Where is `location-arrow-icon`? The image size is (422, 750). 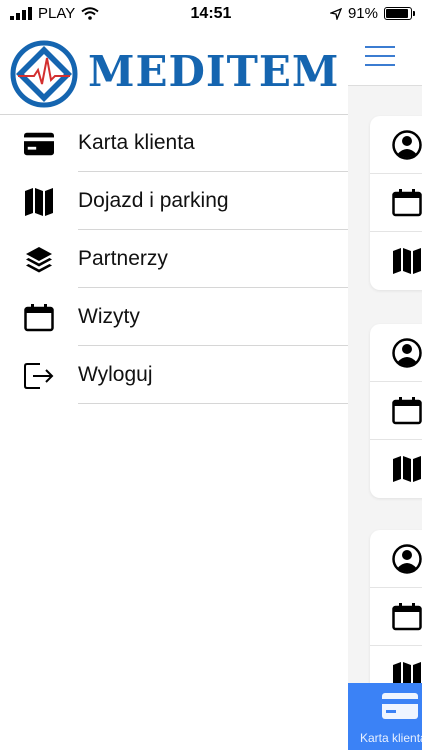 location-arrow-icon is located at coordinates (335, 13).